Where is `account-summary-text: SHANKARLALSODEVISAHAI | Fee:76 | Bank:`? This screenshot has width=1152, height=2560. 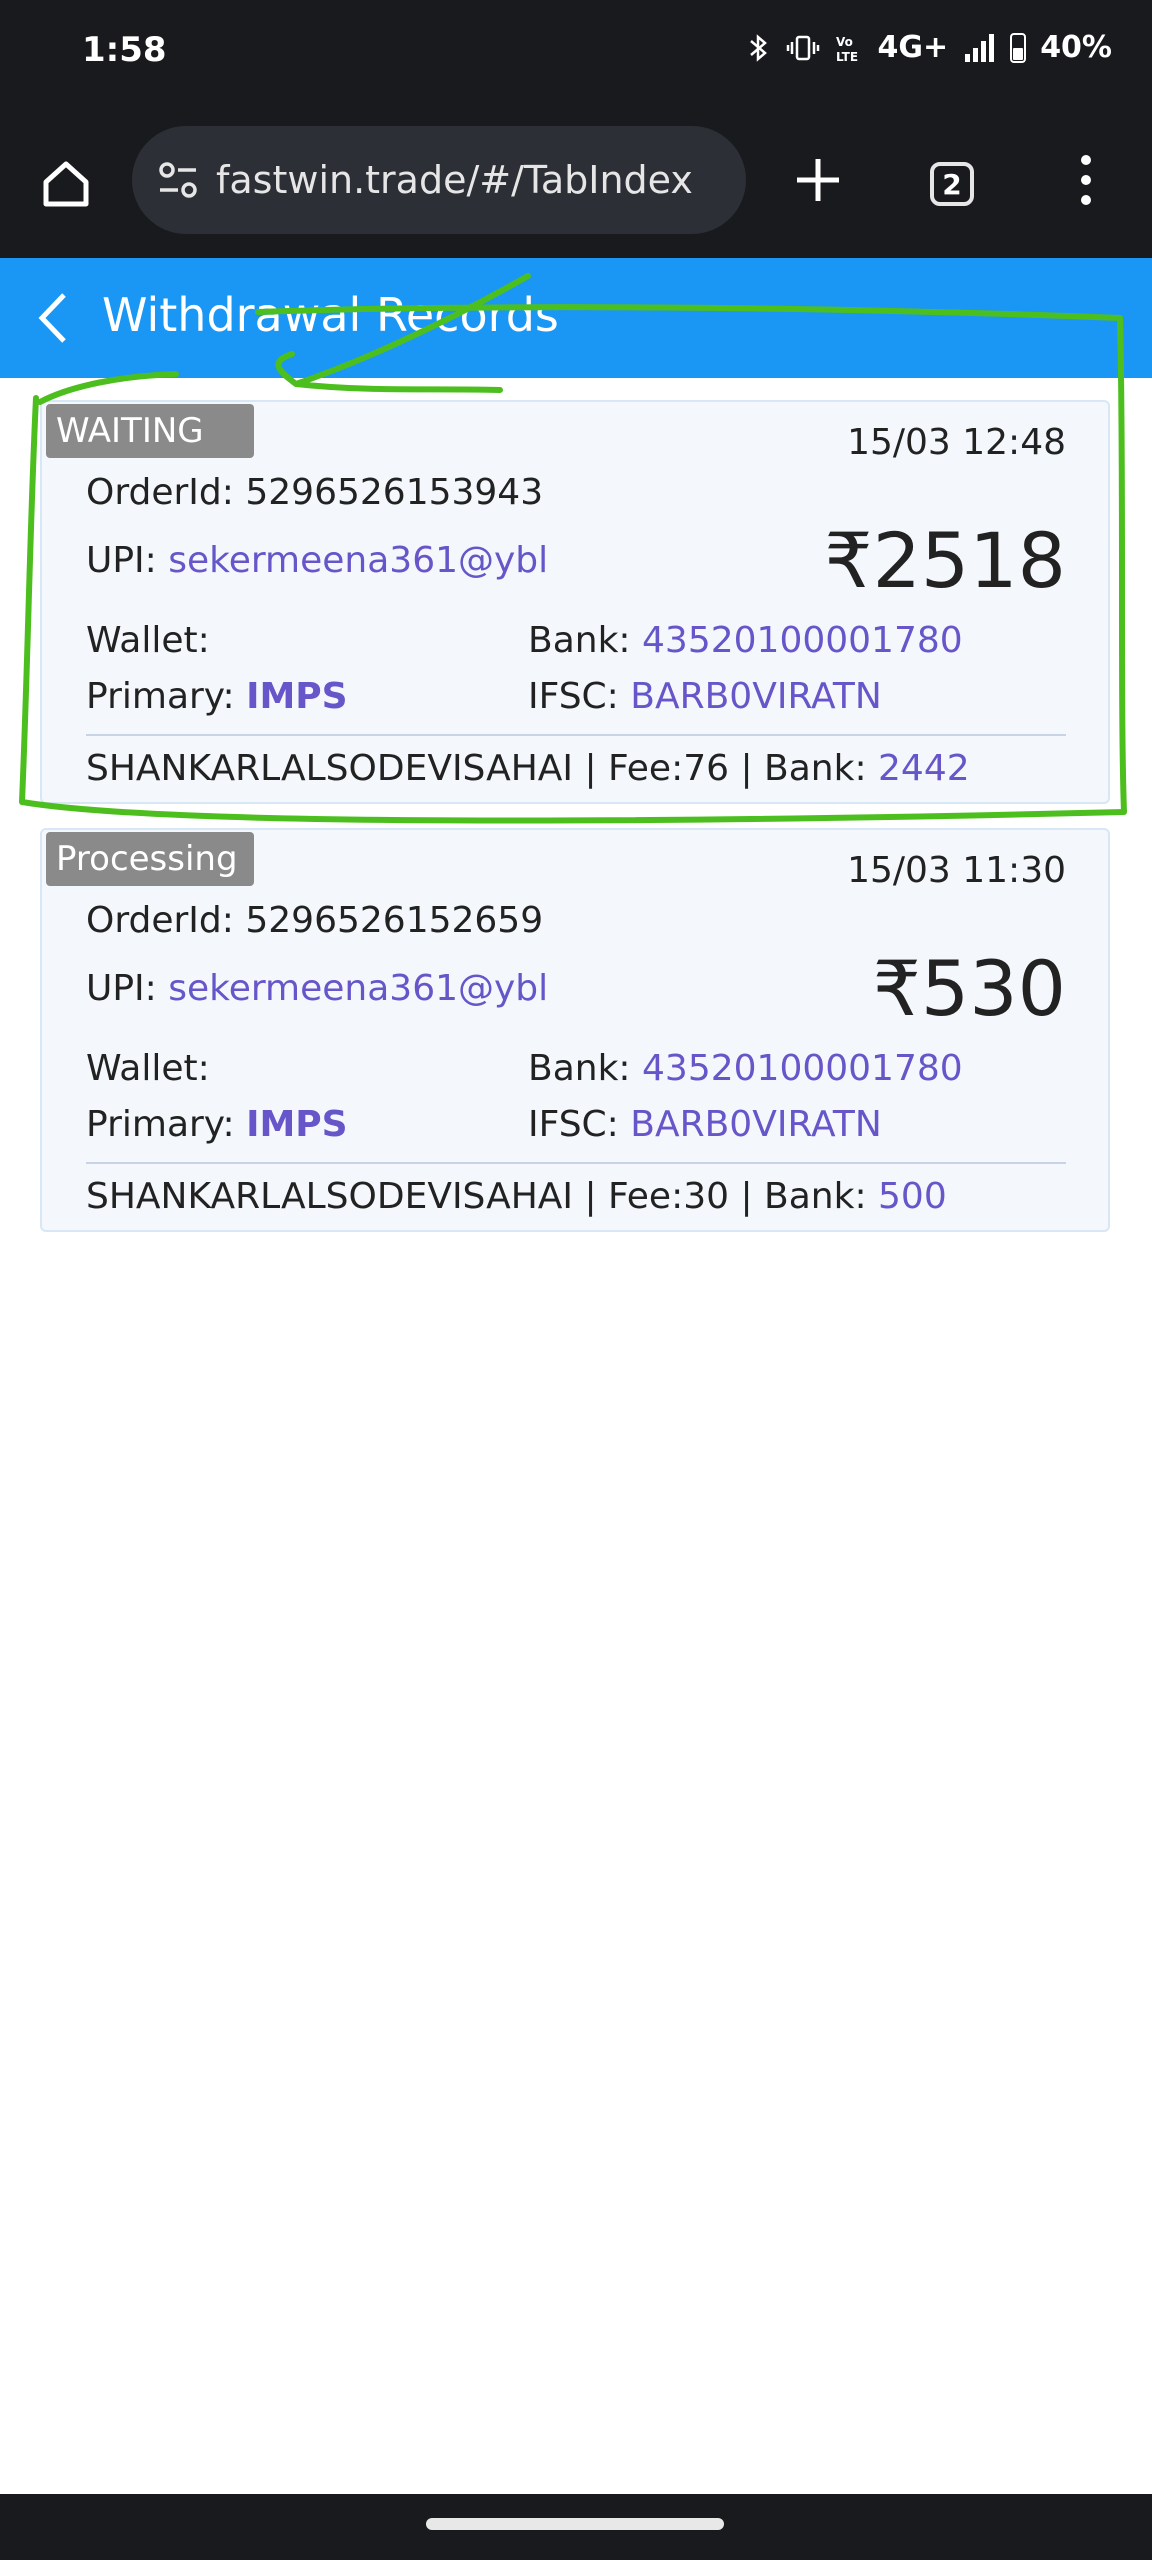
account-summary-text: SHANKARLALSODEVISAHAI | Fee:76 | Bank: is located at coordinates (482, 768).